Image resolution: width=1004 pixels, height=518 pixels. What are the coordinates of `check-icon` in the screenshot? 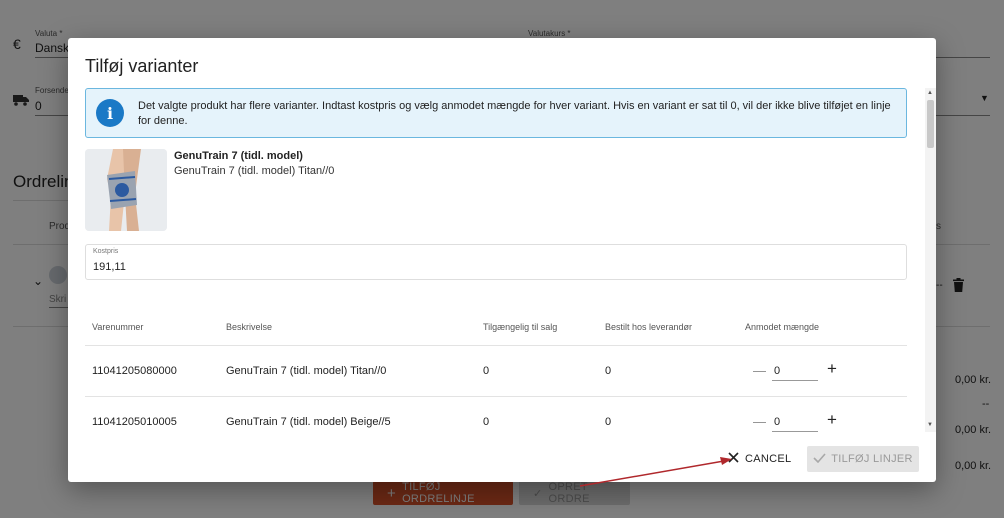 It's located at (819, 459).